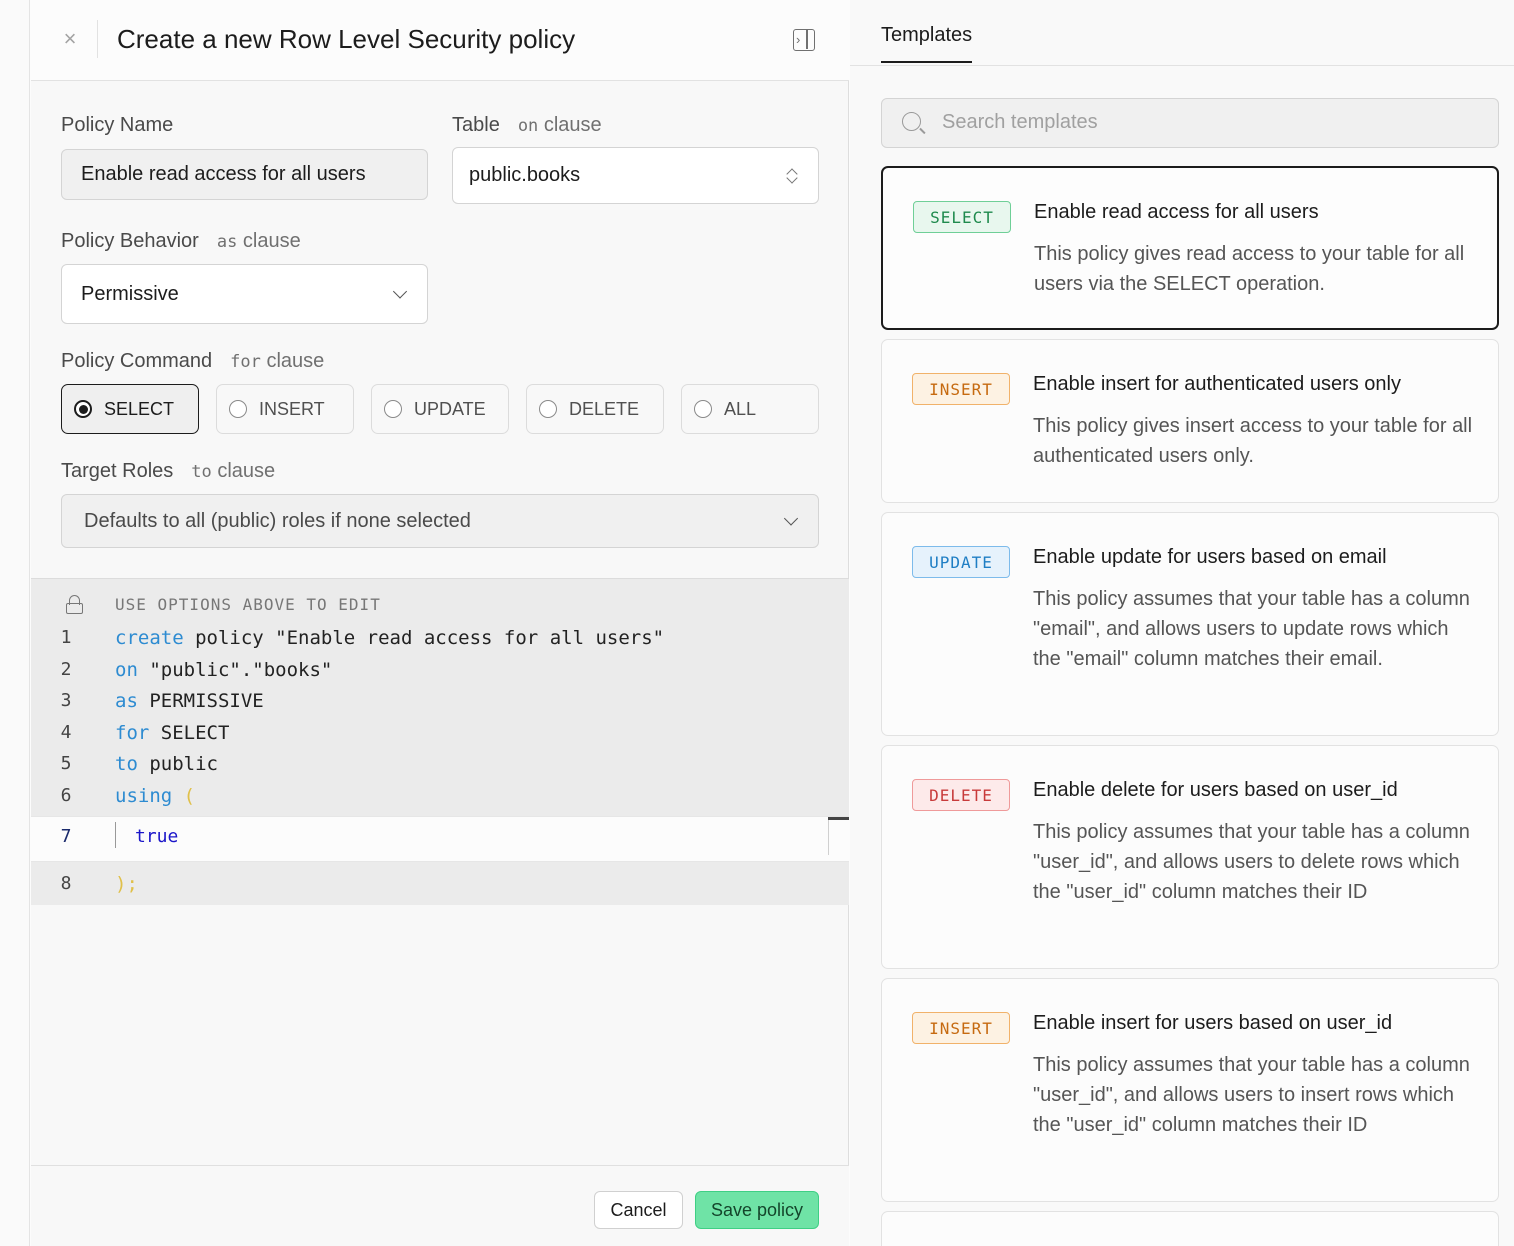  I want to click on table-value: public.books, so click(525, 175).